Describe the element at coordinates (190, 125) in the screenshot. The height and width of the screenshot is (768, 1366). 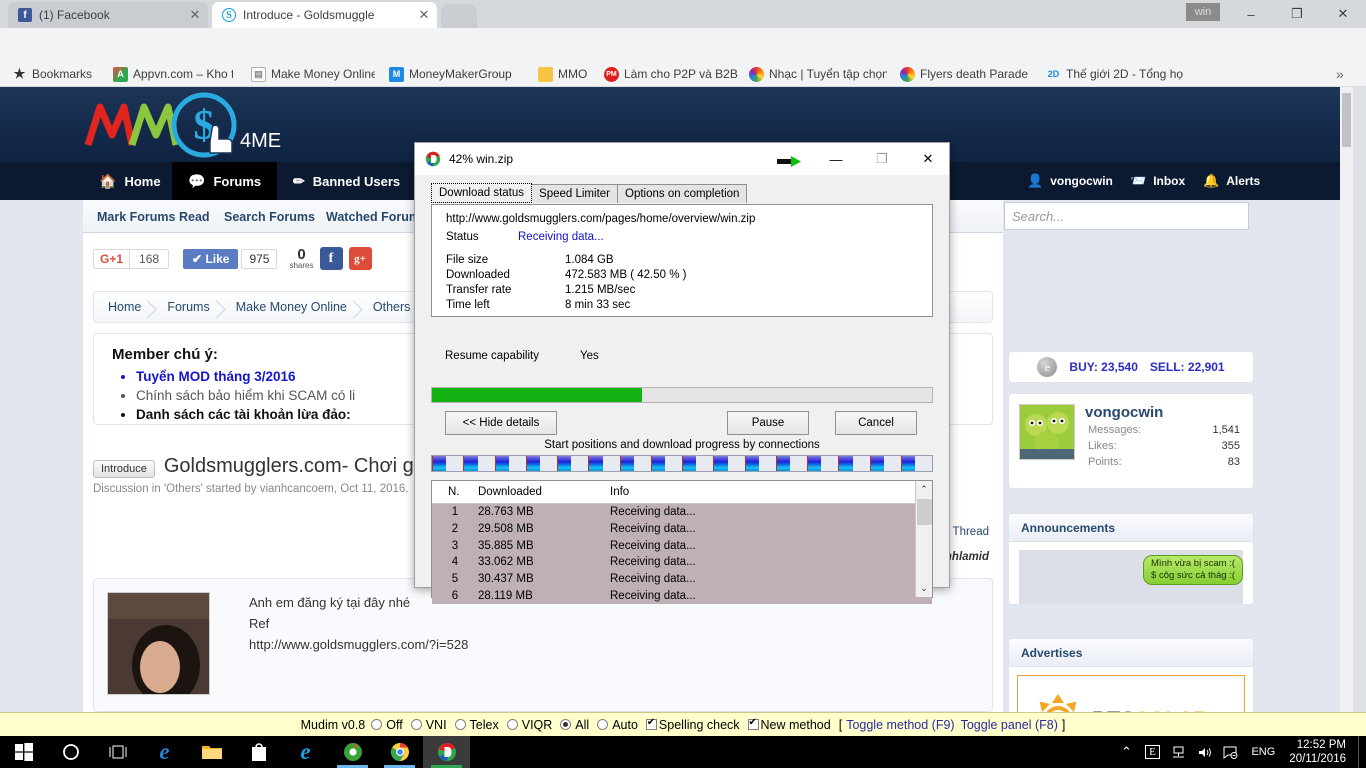
I see `site-logo: $ 4ME` at that location.